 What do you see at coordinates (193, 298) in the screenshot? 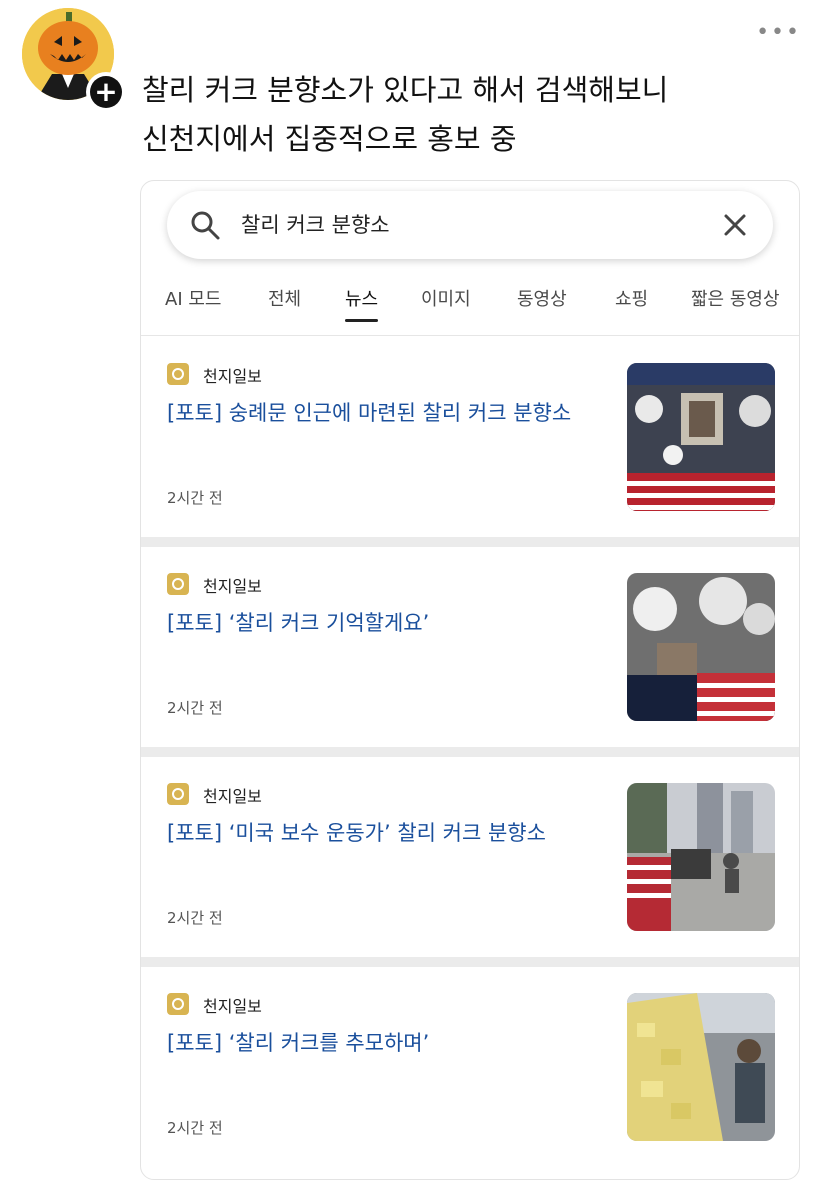
I see `tab-ai-mode: AI 모드` at bounding box center [193, 298].